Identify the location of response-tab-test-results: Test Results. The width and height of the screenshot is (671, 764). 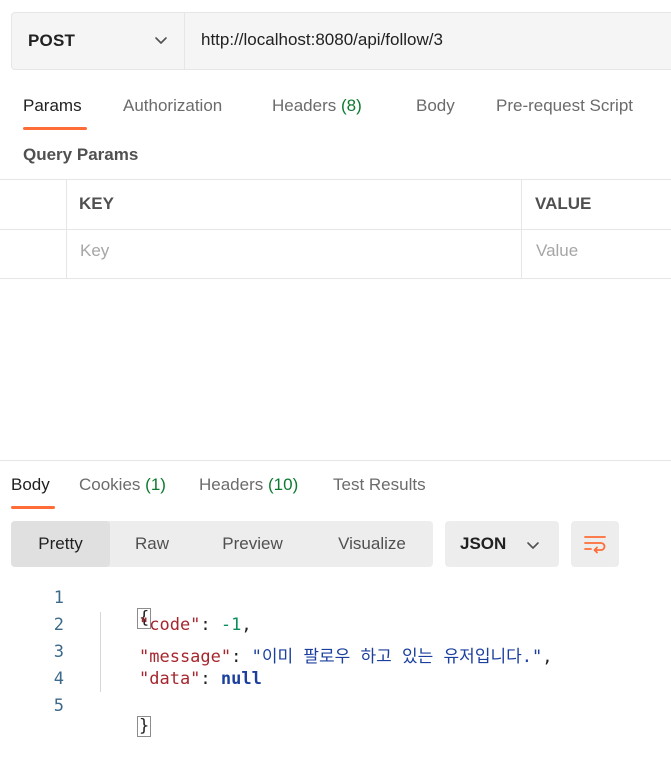
(379, 485).